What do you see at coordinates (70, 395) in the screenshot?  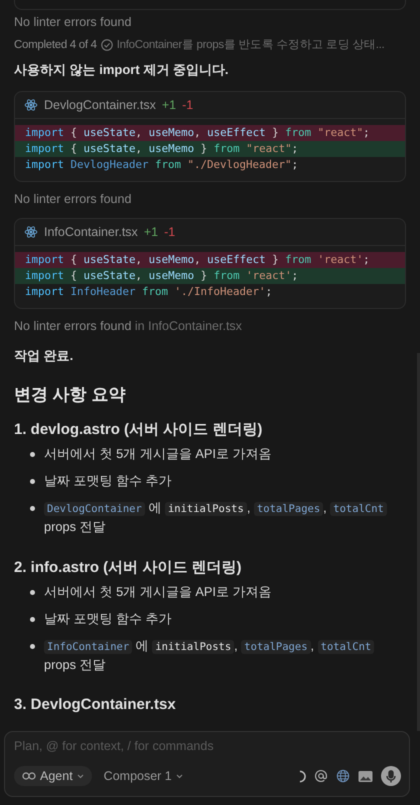 I see `summary-heading: 변경 사항 요약` at bounding box center [70, 395].